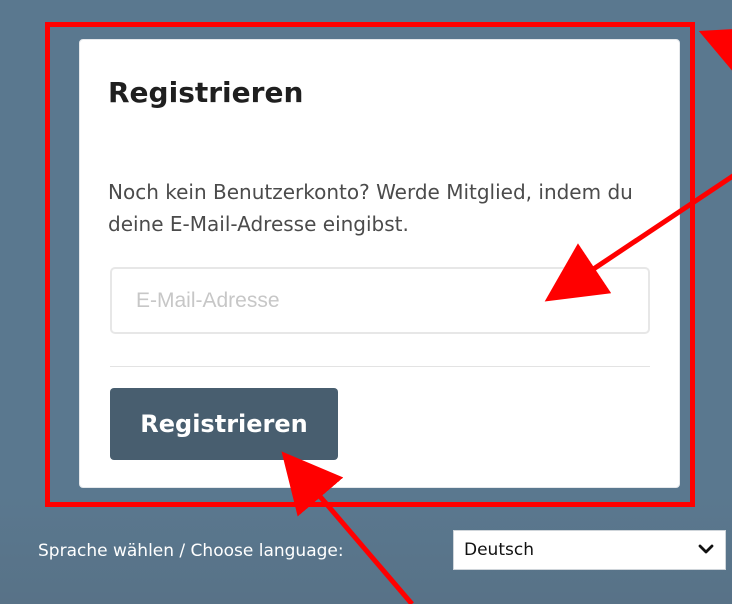  Describe the element at coordinates (380, 300) in the screenshot. I see `email-input` at that location.